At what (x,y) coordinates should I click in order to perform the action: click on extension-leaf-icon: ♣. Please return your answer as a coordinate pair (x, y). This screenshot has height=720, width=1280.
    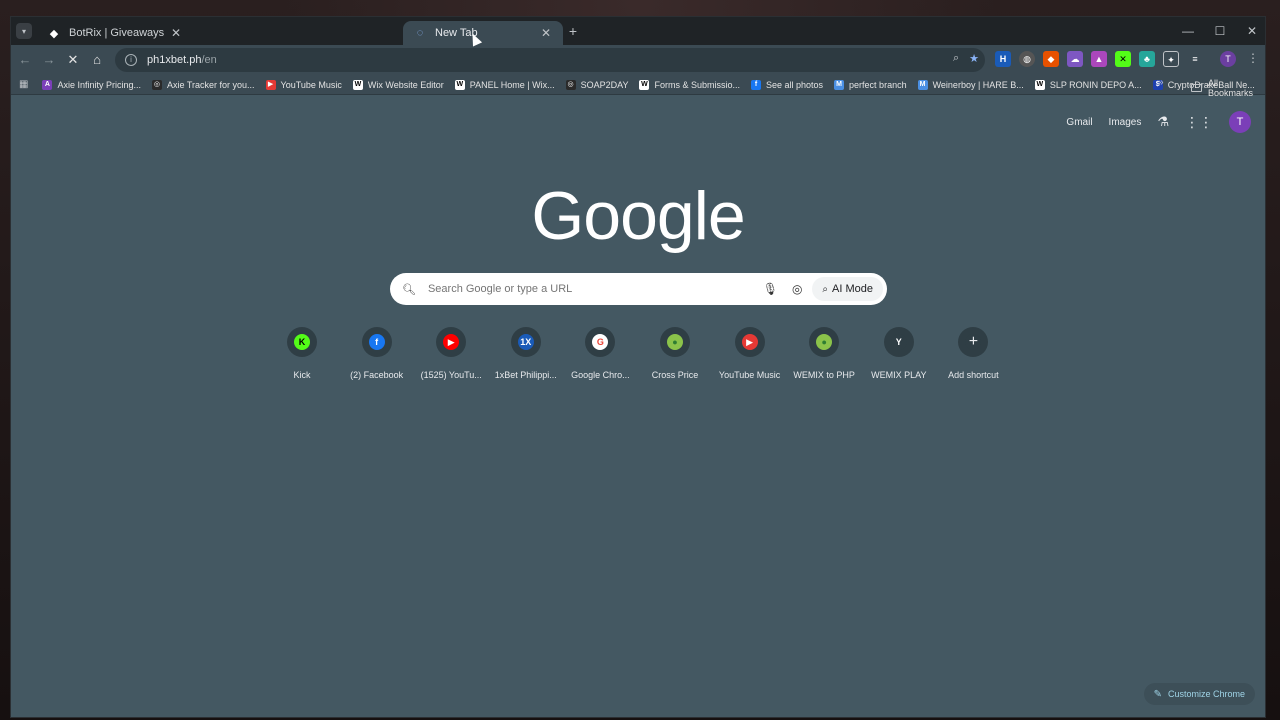
    Looking at the image, I should click on (1147, 59).